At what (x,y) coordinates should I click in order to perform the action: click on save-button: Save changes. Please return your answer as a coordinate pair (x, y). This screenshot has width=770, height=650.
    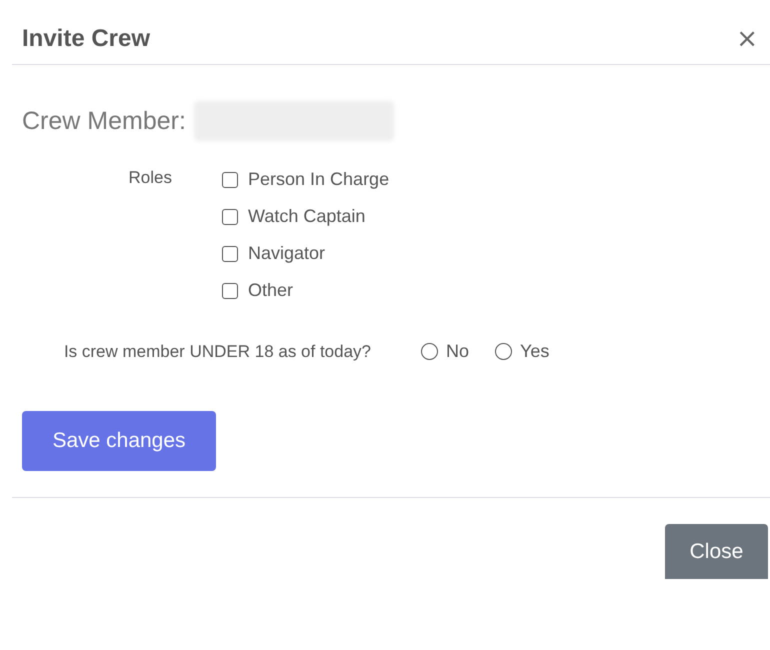
    Looking at the image, I should click on (119, 441).